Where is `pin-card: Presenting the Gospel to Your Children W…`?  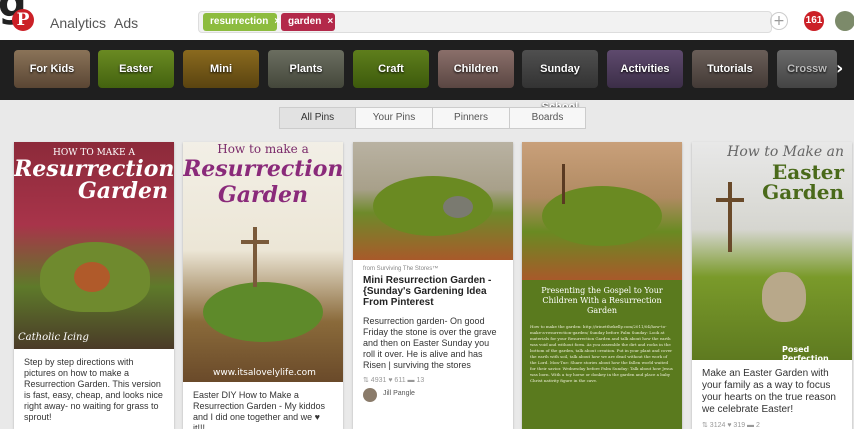 pin-card: Presenting the Gospel to Your Children W… is located at coordinates (602, 285).